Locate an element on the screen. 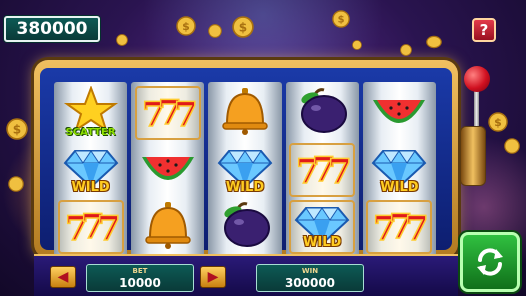 This screenshot has width=526, height=296. win-label: WIN is located at coordinates (310, 271).